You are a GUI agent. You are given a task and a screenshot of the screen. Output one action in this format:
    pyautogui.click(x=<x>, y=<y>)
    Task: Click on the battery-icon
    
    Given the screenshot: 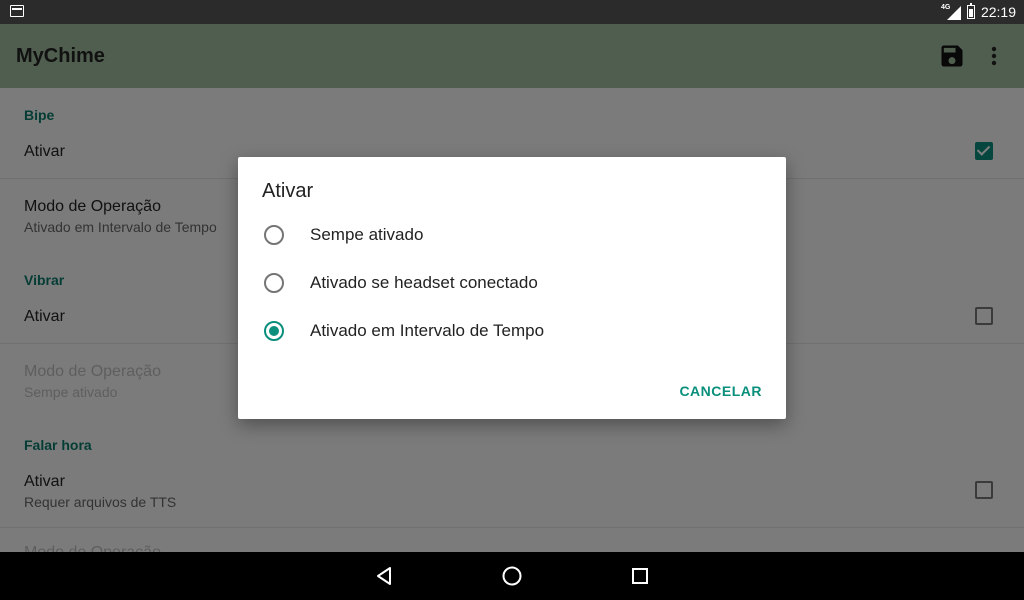 What is the action you would take?
    pyautogui.click(x=970, y=11)
    